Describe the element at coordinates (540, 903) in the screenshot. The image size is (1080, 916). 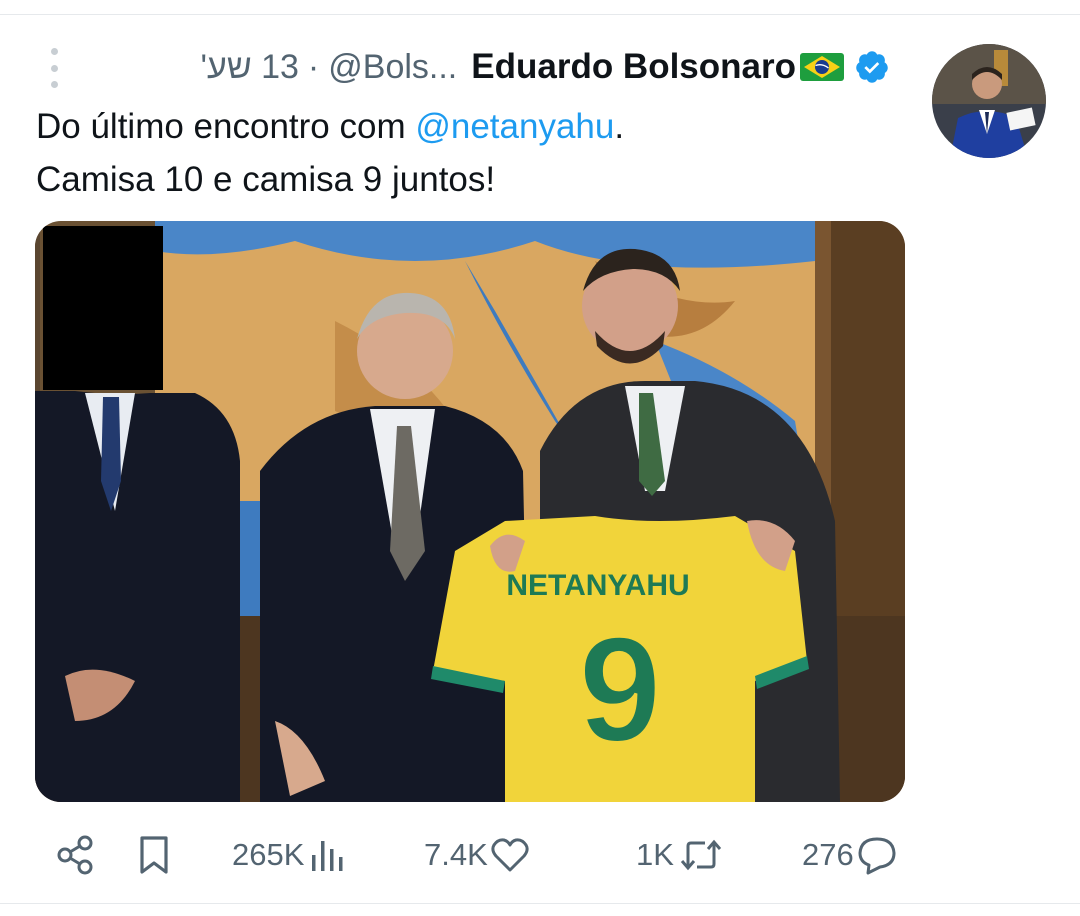
I see `bottom-divider` at that location.